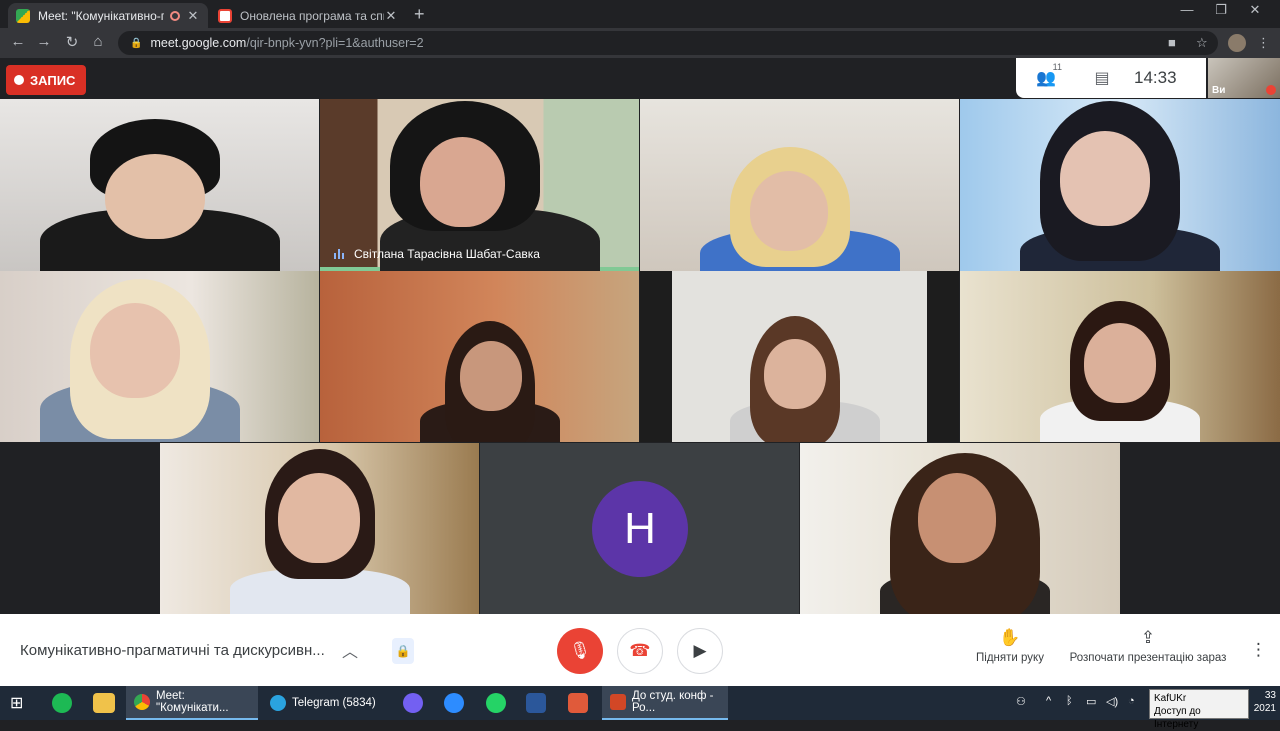 This screenshot has height=731, width=1280. I want to click on video-tile-active-speaker: Світлана Тарасівна Шабат-Савка, so click(479, 185).